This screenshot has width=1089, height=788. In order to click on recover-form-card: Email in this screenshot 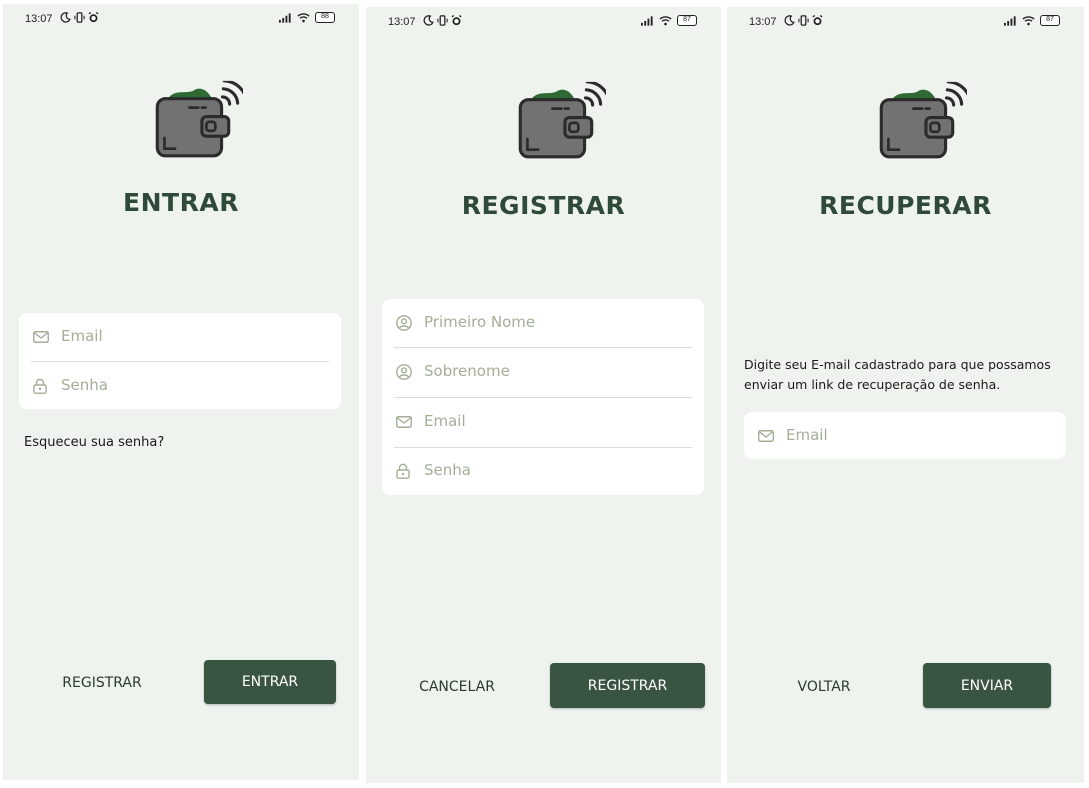, I will do `click(905, 435)`.